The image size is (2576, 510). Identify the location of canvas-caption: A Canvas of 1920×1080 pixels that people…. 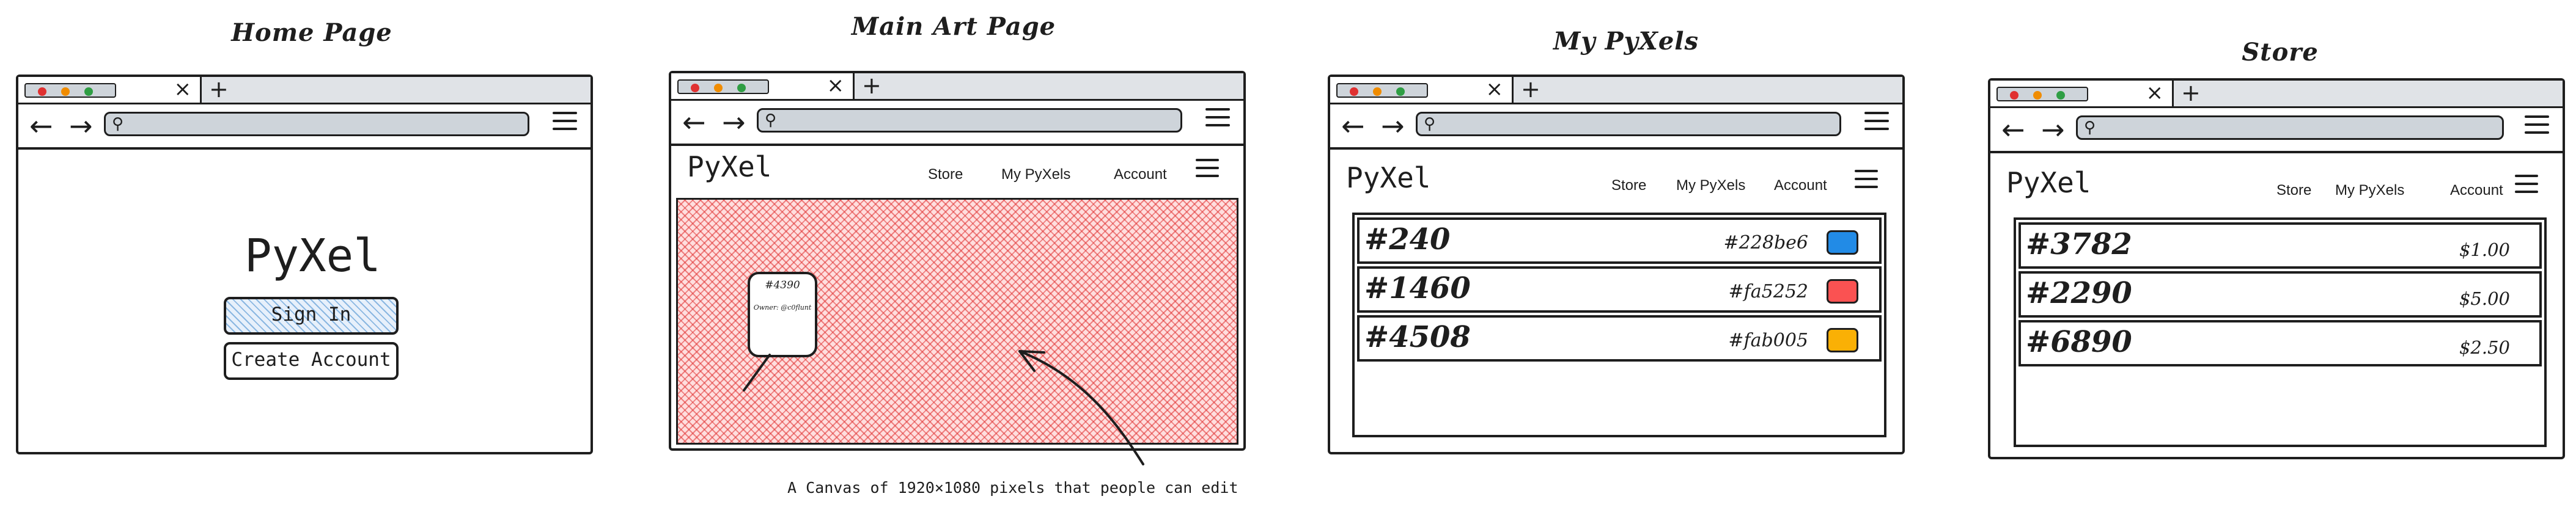
(1012, 488).